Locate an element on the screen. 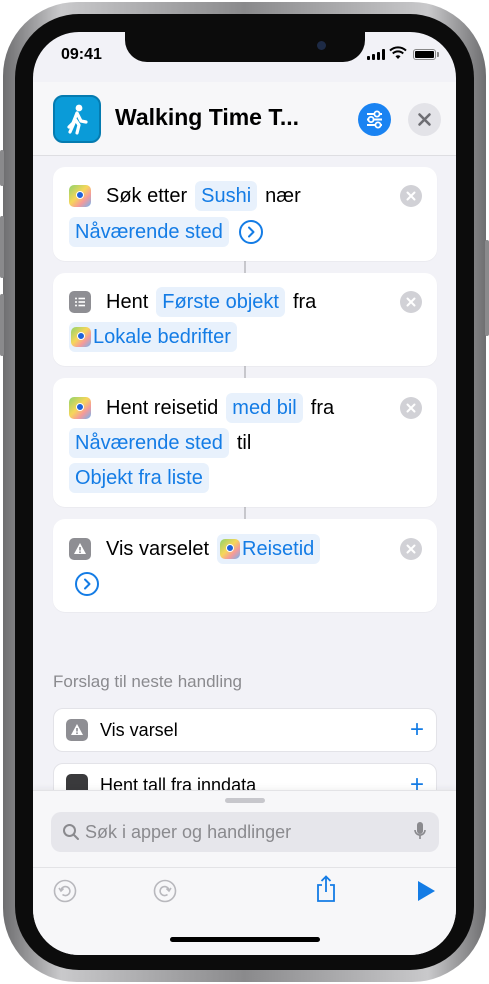  action-text: nær is located at coordinates (283, 195).